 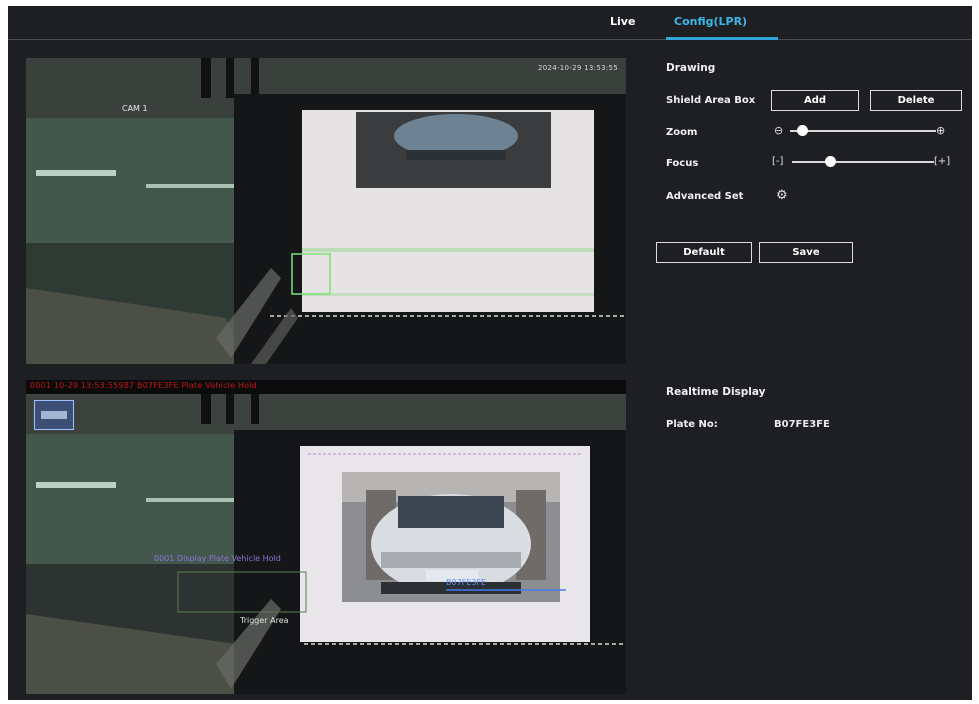 What do you see at coordinates (217, 558) in the screenshot?
I see `overlay-display-text: 0001 Display Plate Vehicle Hold` at bounding box center [217, 558].